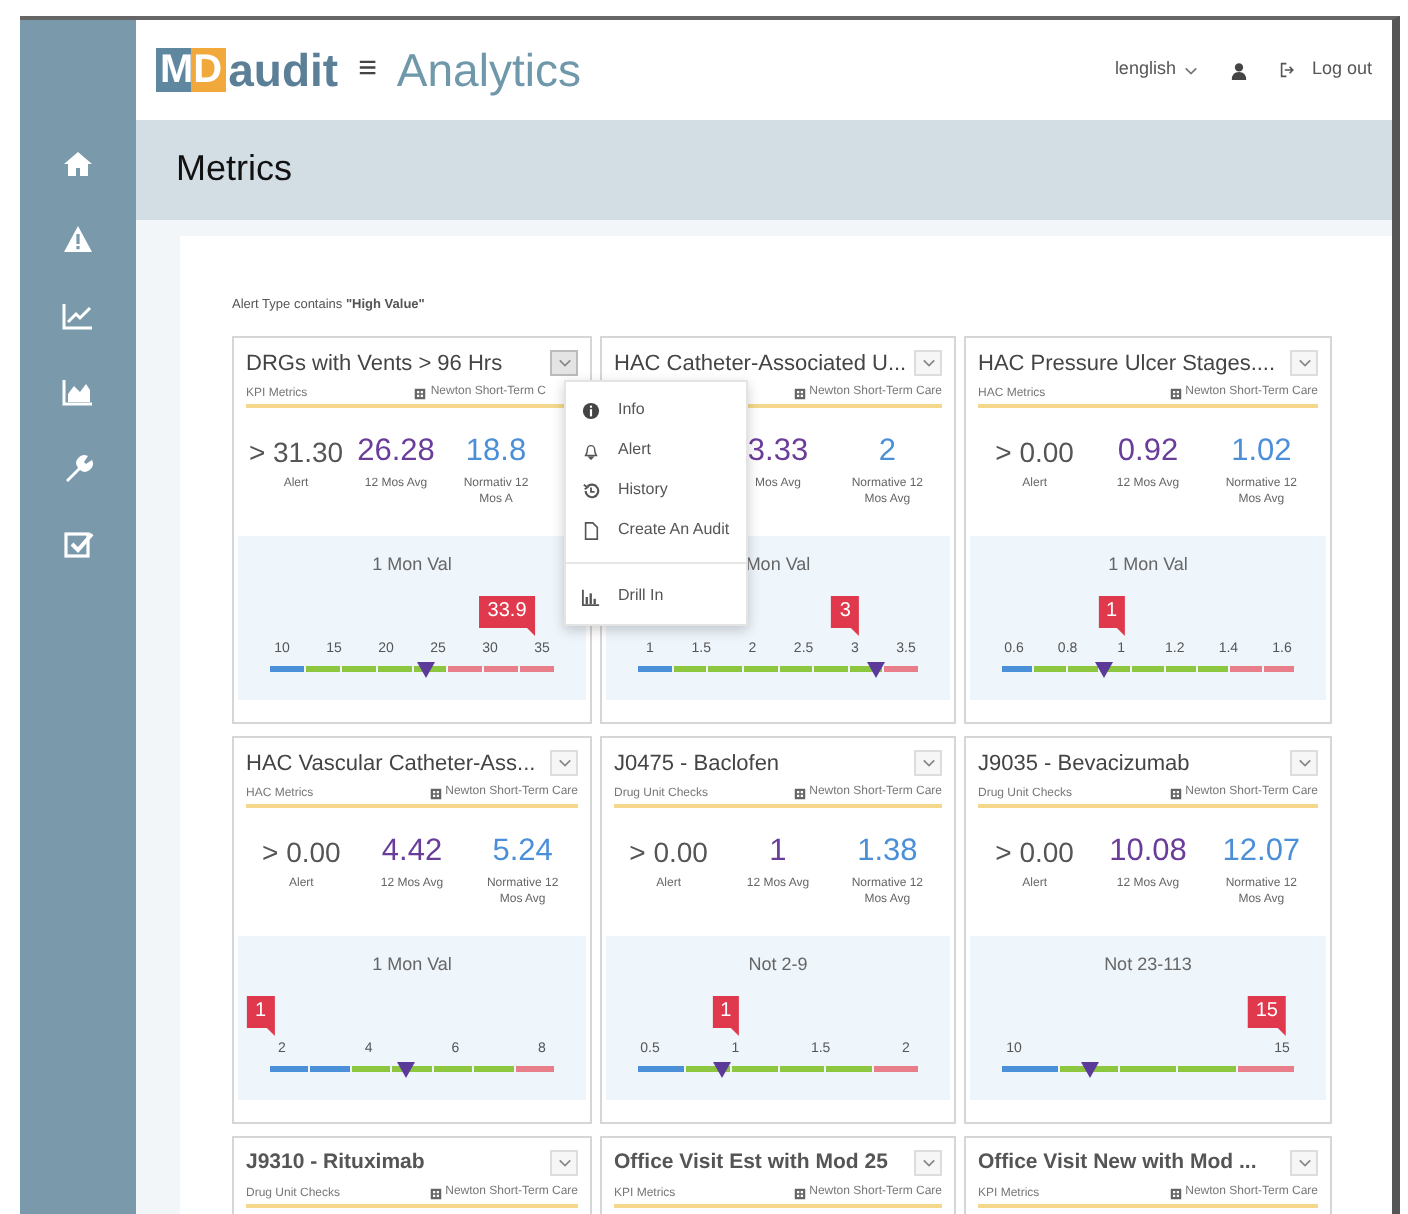 The image size is (1408, 1214). What do you see at coordinates (591, 410) in the screenshot?
I see `info-icon` at bounding box center [591, 410].